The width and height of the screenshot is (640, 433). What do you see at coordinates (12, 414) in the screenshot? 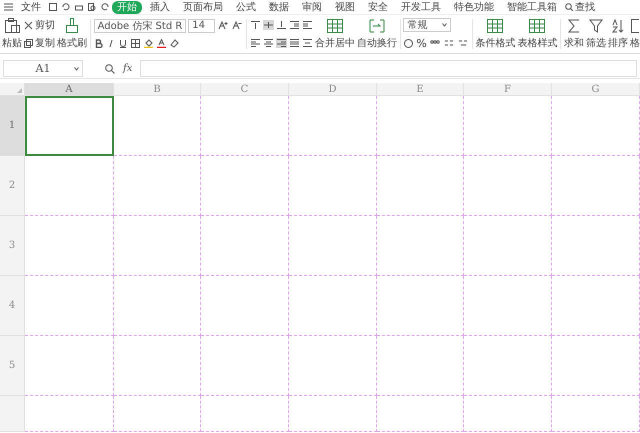
I see `row-header` at bounding box center [12, 414].